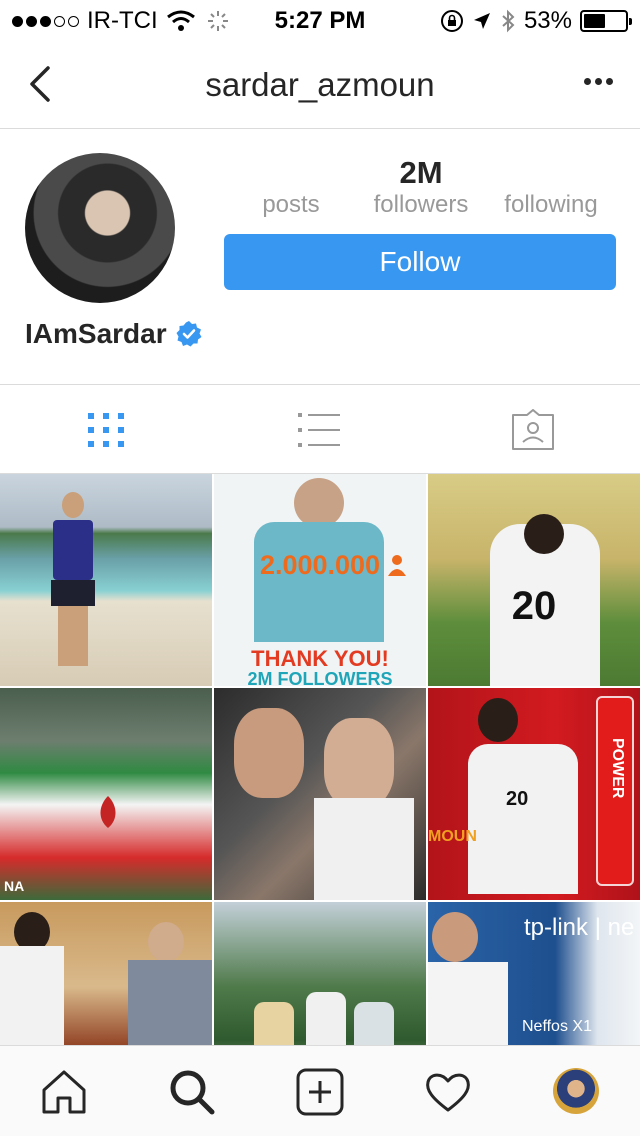  I want to click on posts-count, so click(291, 173).